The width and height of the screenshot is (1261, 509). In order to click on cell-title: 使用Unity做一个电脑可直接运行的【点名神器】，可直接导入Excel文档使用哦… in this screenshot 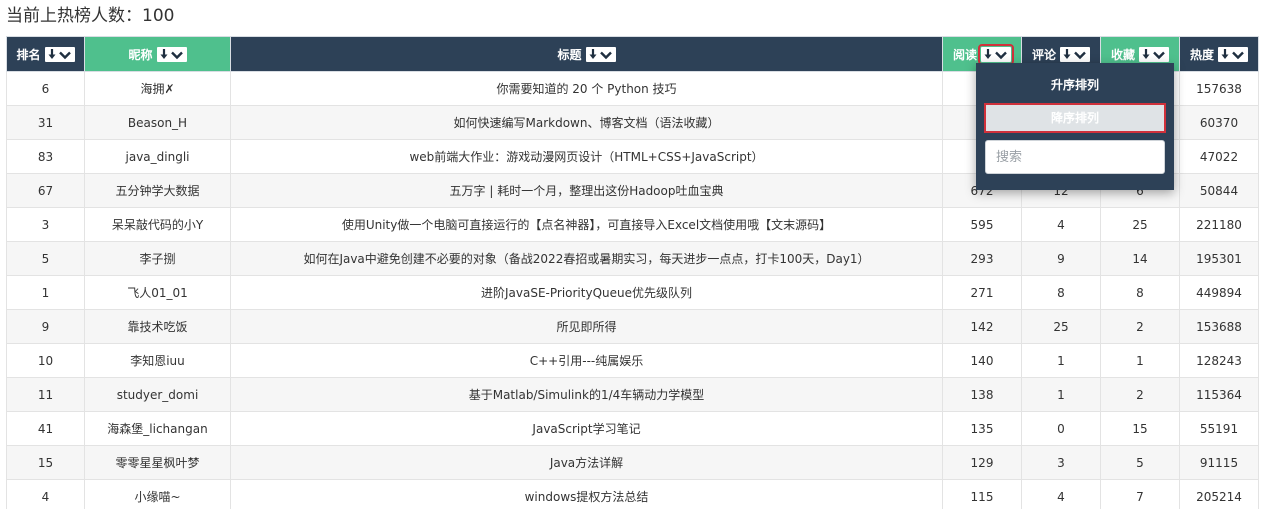, I will do `click(586, 224)`.